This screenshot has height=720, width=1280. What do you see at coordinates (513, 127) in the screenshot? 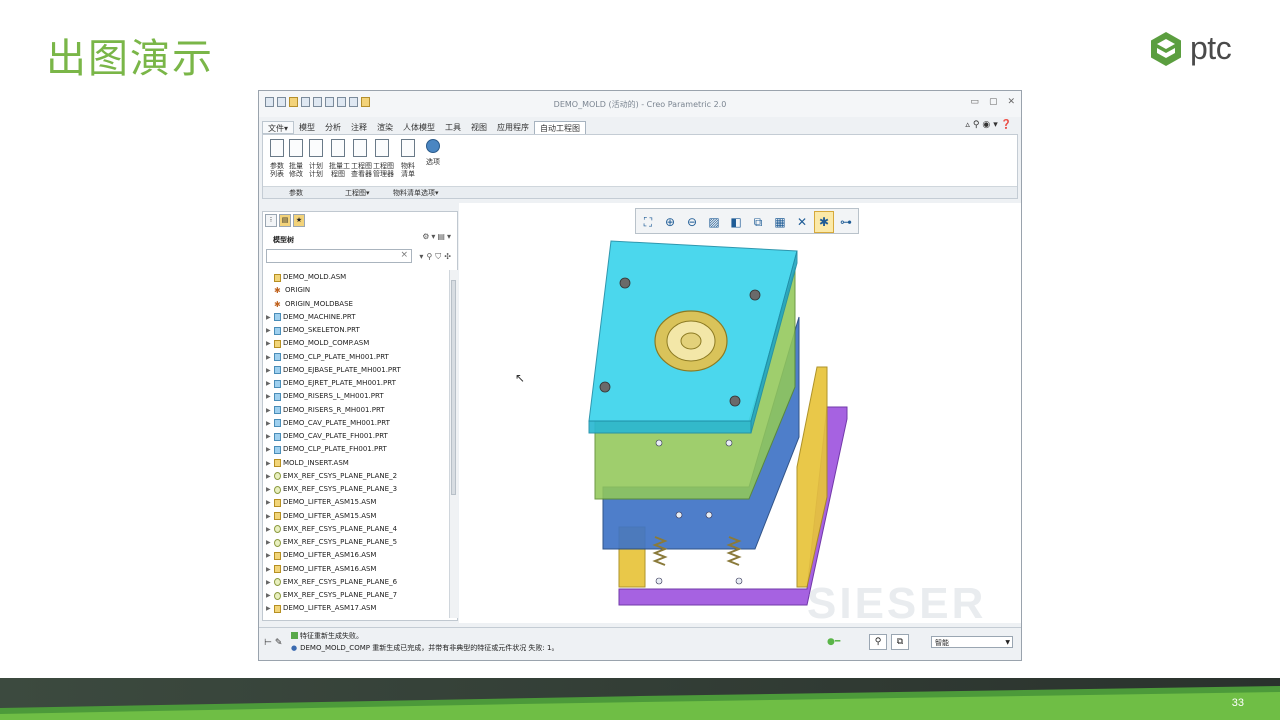
I see `tab-applications: 应用程序` at bounding box center [513, 127].